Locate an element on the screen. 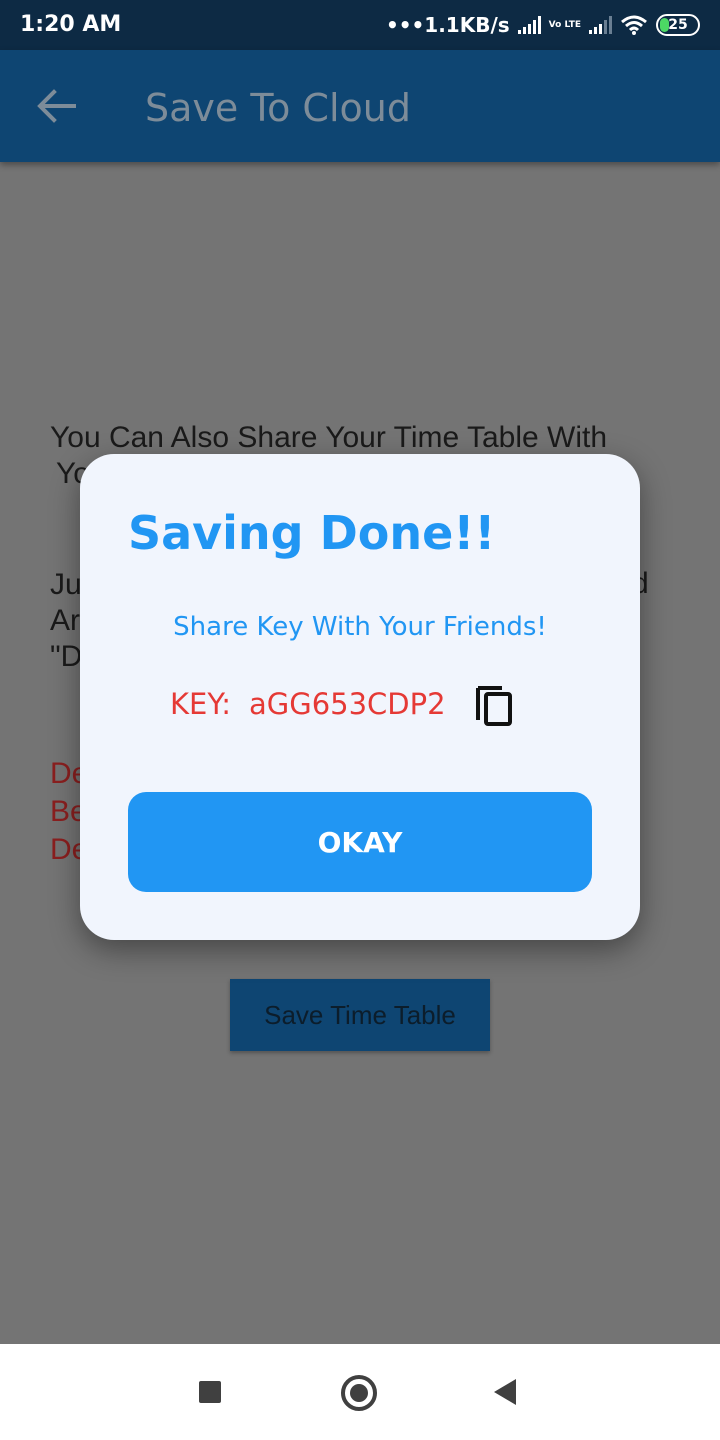  status-time: 1:20 AM is located at coordinates (71, 24).